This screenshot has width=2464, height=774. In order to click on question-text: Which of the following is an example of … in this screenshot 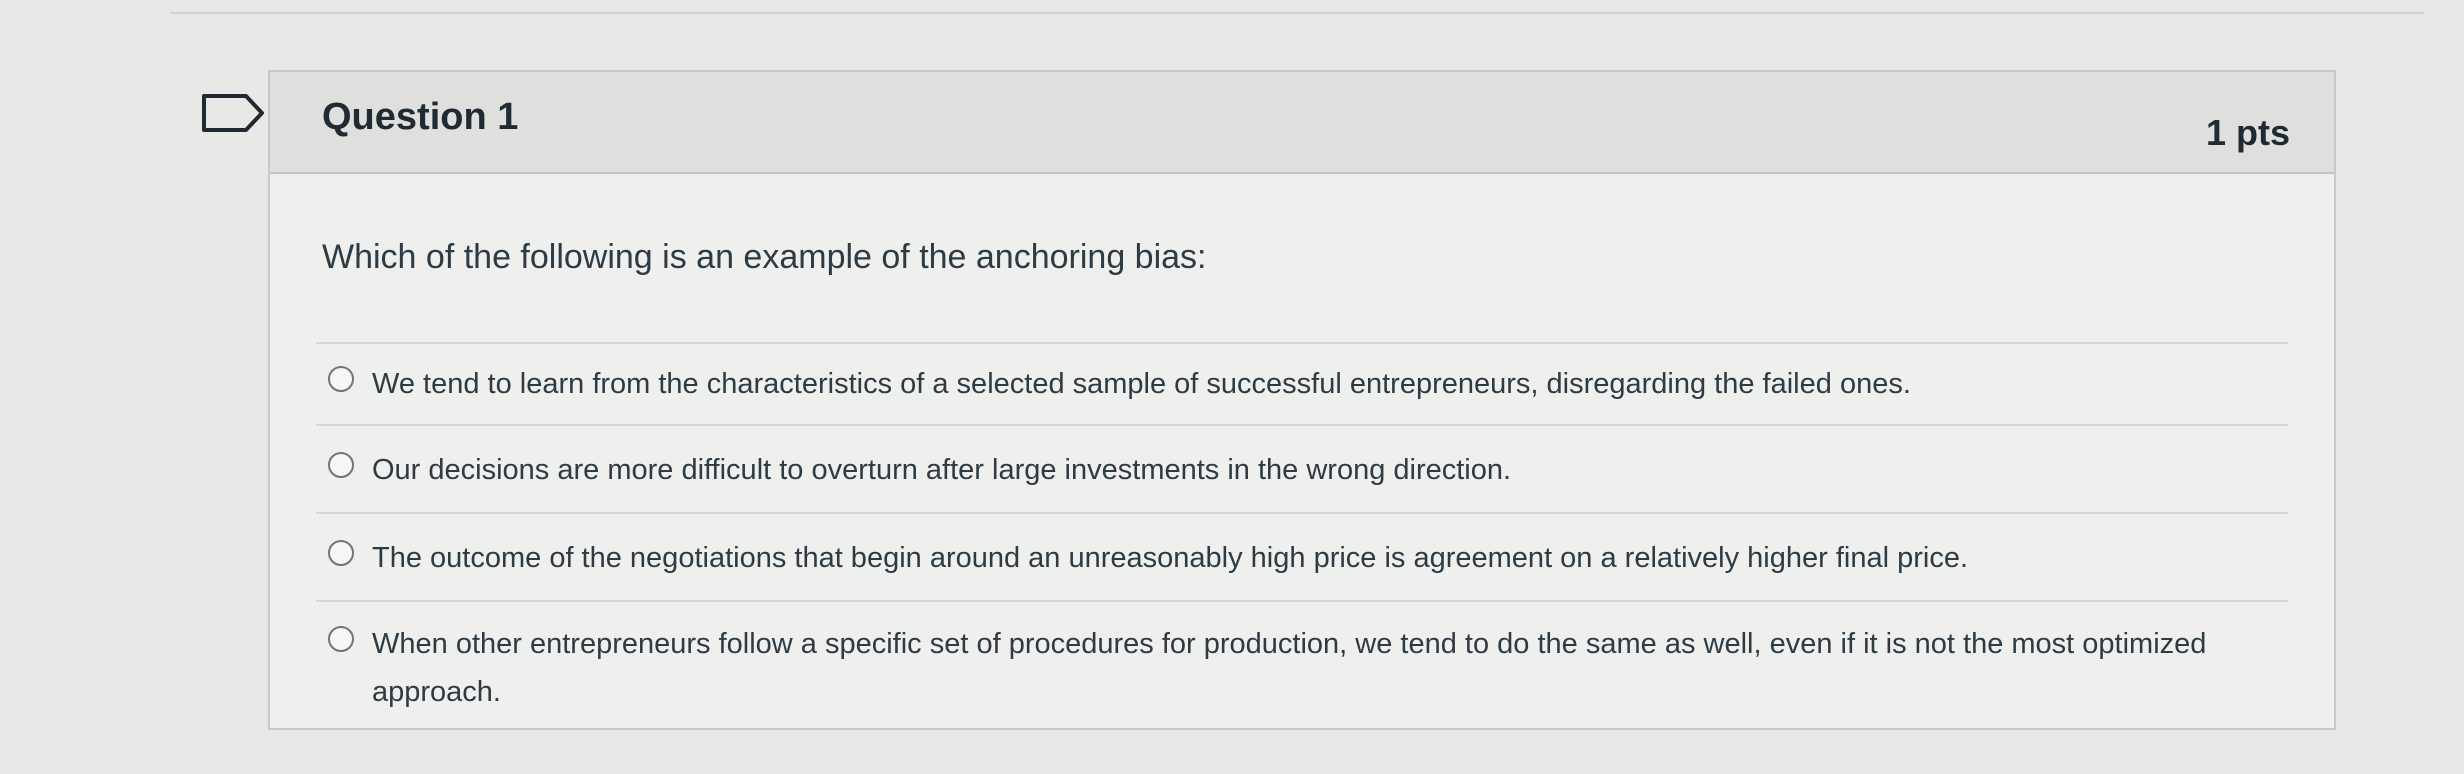, I will do `click(764, 257)`.